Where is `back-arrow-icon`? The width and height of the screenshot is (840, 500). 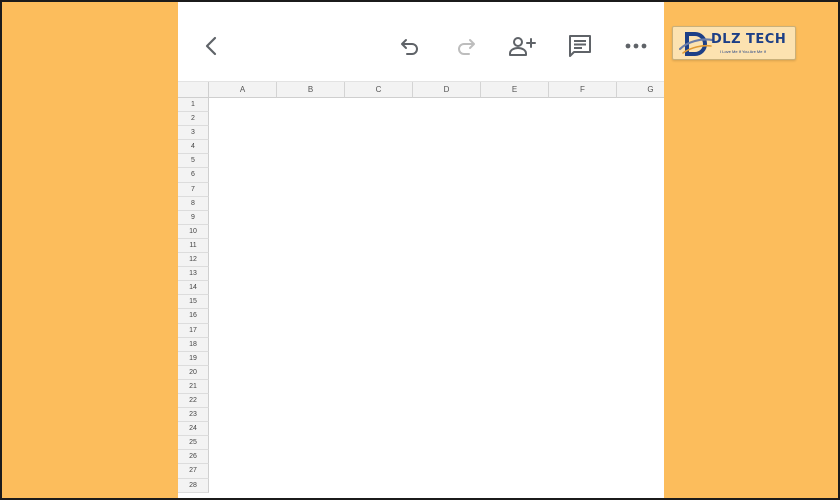 back-arrow-icon is located at coordinates (212, 46).